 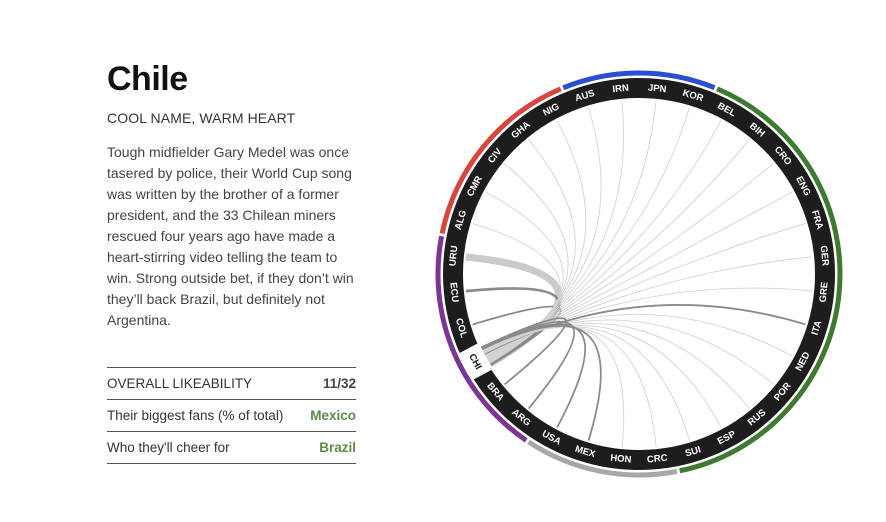 I want to click on team-slot-jpn: JPN, so click(x=657, y=89).